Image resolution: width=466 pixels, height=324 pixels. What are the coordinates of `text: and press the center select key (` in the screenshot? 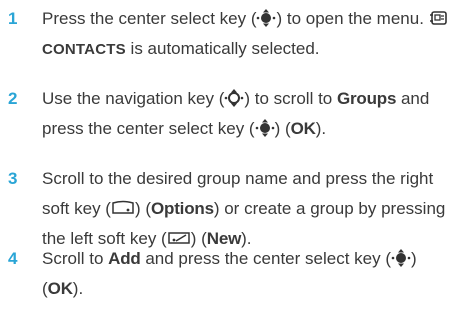 It's located at (265, 258).